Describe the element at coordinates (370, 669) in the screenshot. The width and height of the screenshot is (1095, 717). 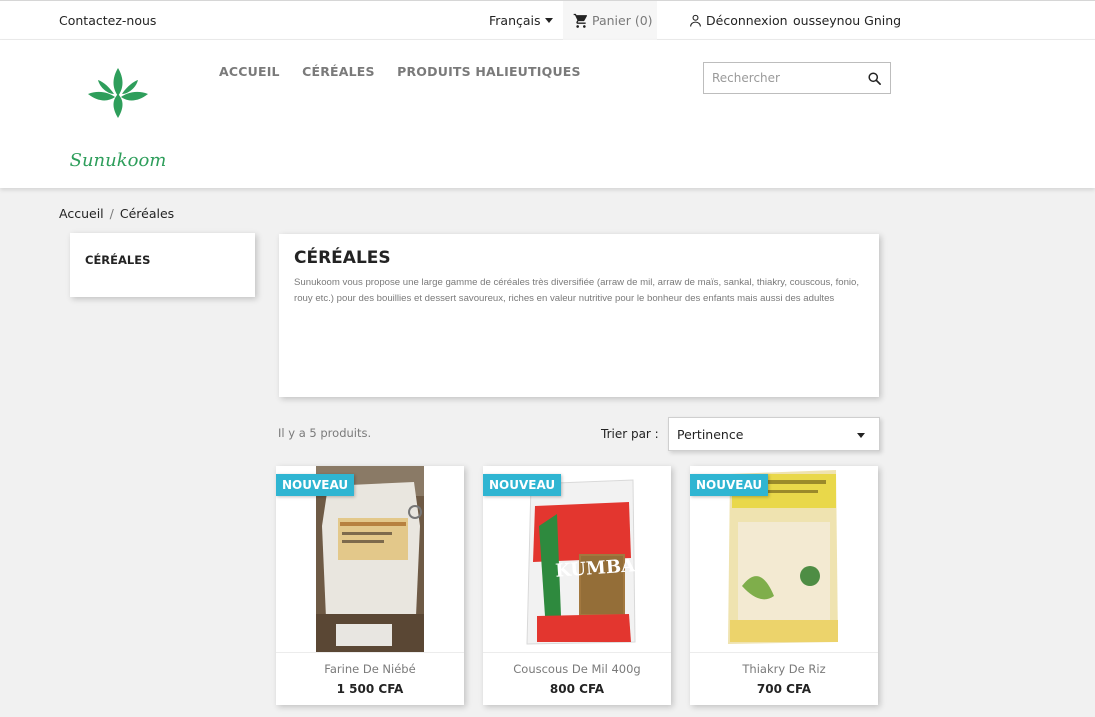
I see `product-name: Farine De Niébé` at that location.